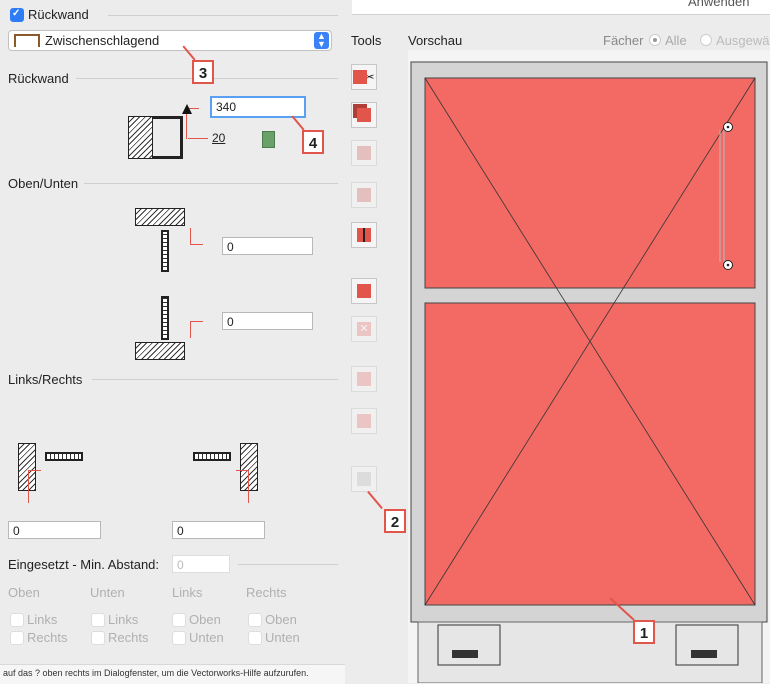 The height and width of the screenshot is (684, 770). I want to click on links-diagram-board, so click(64, 456).